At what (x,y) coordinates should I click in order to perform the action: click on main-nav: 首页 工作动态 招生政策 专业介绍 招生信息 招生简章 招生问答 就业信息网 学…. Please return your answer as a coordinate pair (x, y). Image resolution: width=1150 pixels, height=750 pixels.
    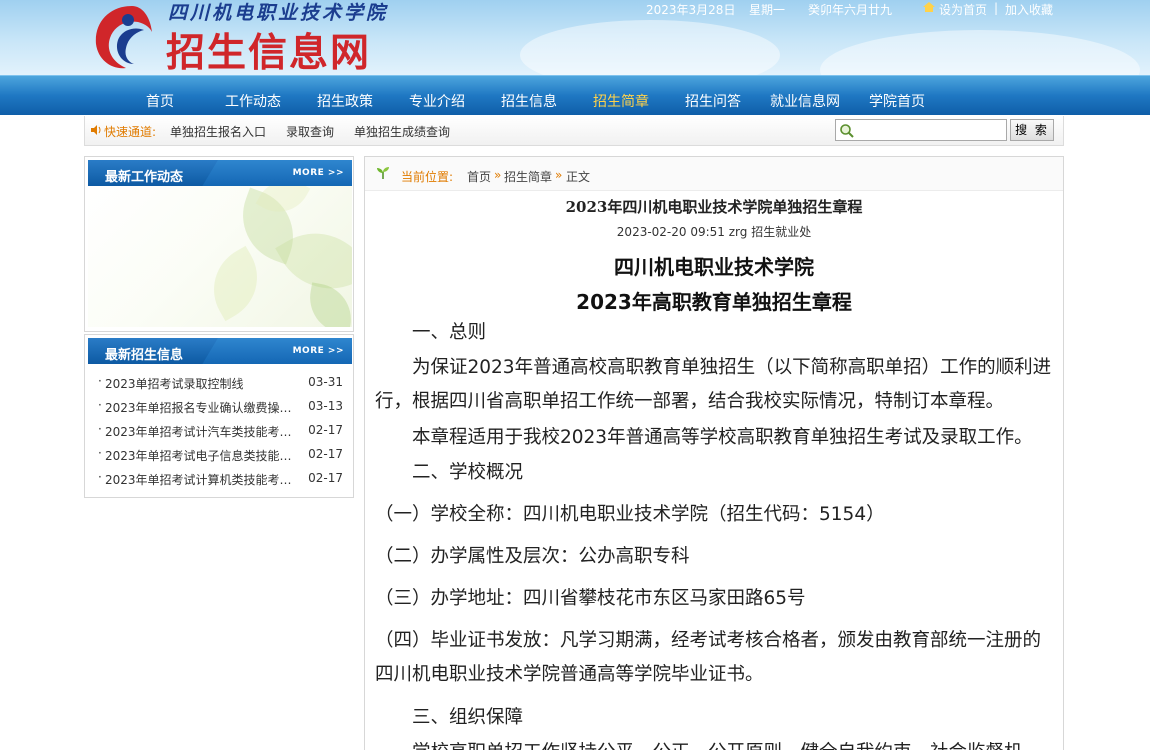
    Looking at the image, I should click on (575, 95).